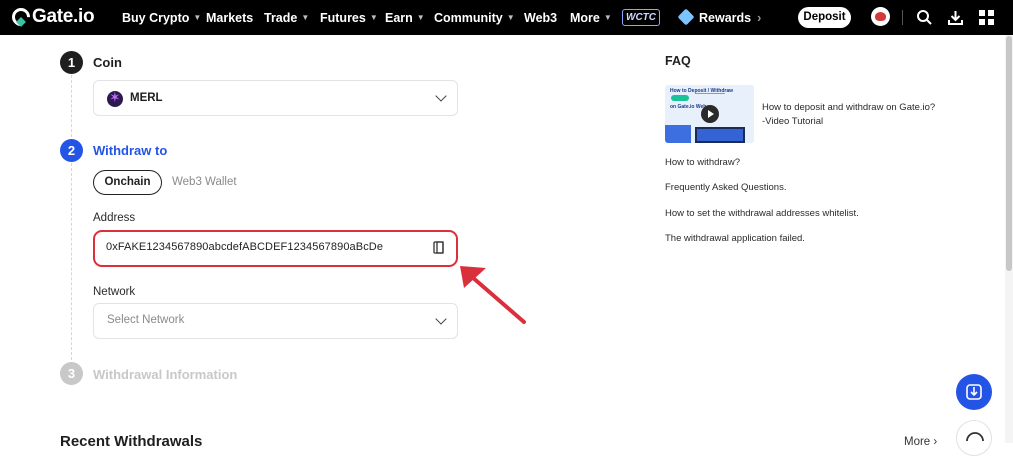 The image size is (1013, 462). Describe the element at coordinates (824, 17) in the screenshot. I see `deposit-button: Deposit` at that location.